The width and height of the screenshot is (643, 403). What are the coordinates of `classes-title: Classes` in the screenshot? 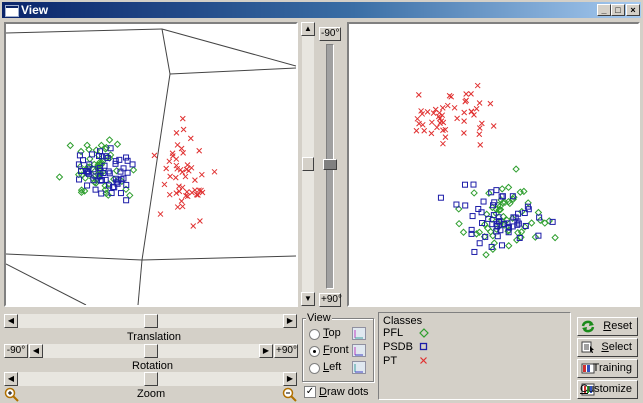 It's located at (403, 321).